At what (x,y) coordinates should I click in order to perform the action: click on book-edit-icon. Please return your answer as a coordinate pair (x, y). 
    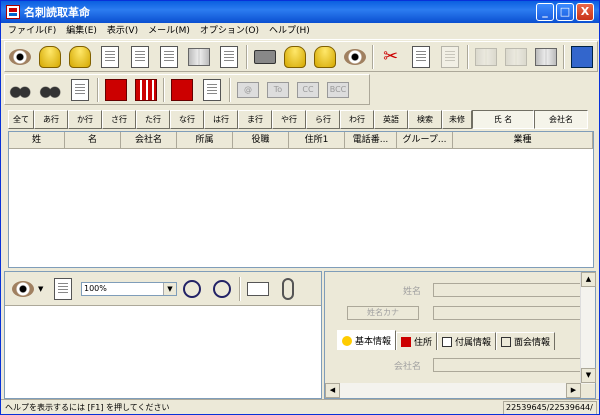
    Looking at the image, I should click on (546, 56).